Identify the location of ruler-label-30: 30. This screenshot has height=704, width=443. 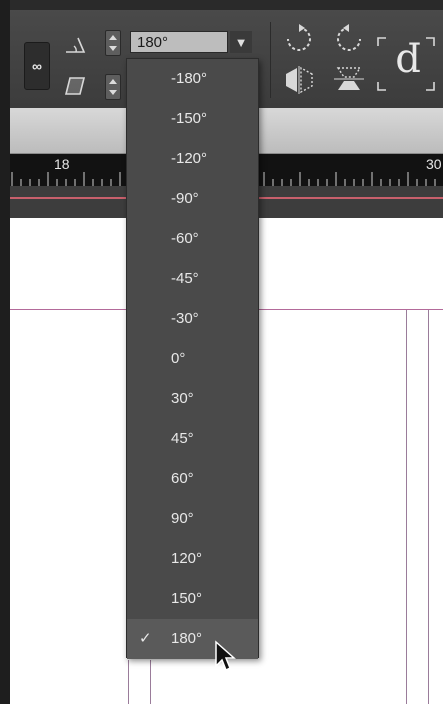
(434, 164).